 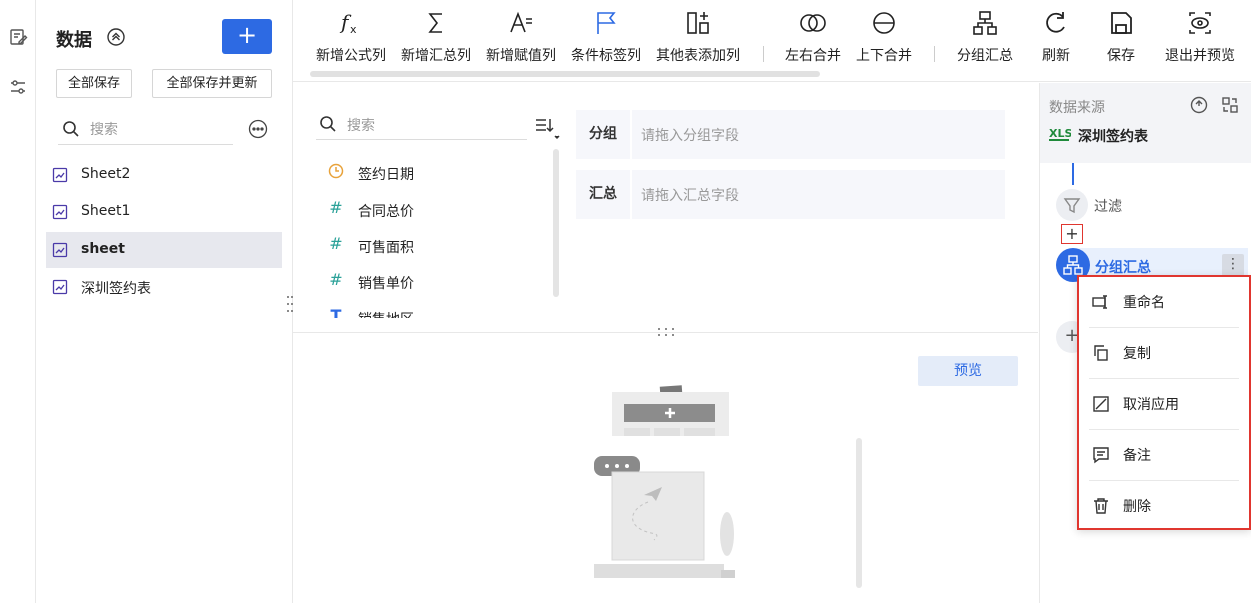 I want to click on toolbar-label: 刷新, so click(x=1056, y=56).